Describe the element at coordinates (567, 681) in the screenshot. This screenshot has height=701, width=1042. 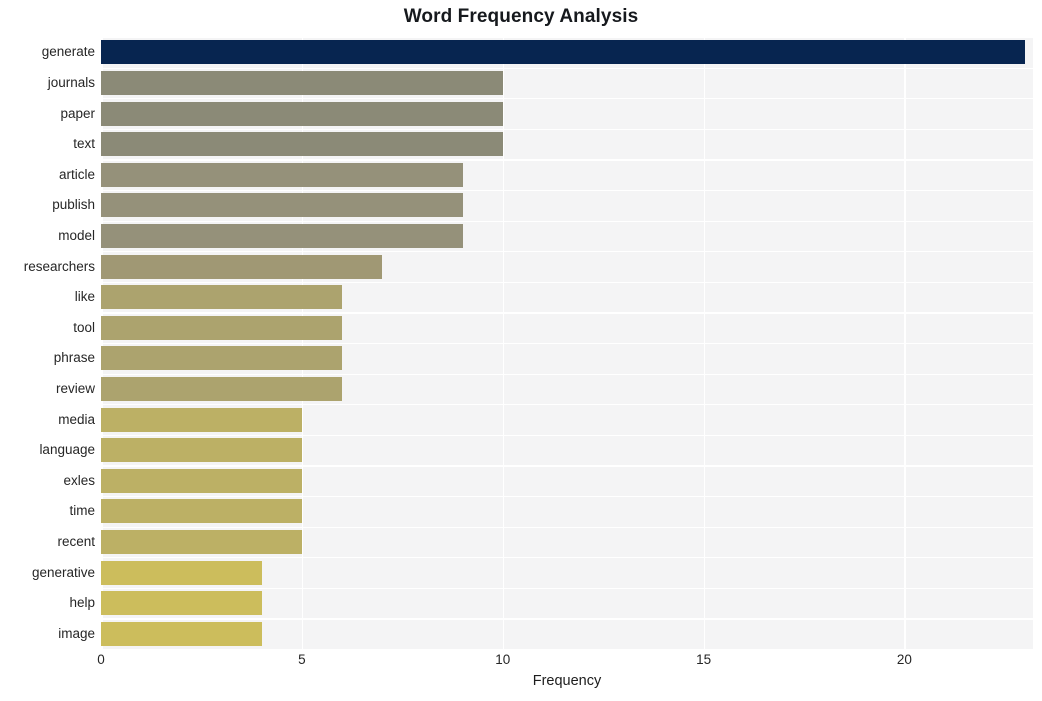
I see `x-axis-title: Frequency` at that location.